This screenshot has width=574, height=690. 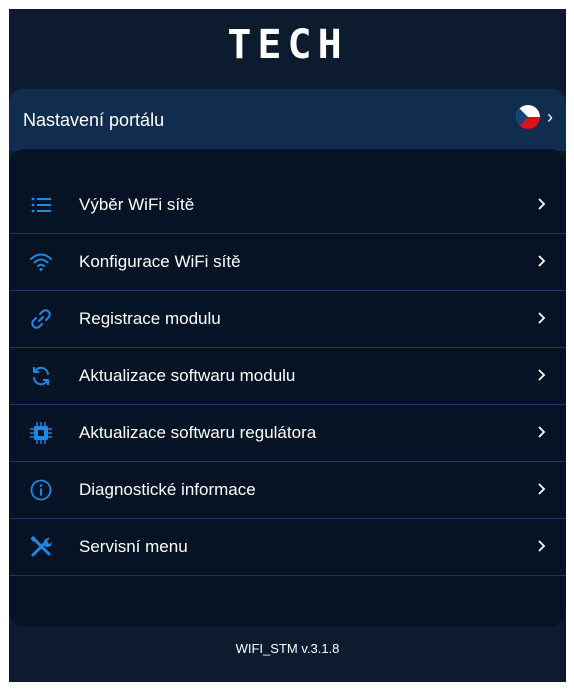 I want to click on menu-item-wifi-select: Výběr WiFi sítě, so click(x=287, y=205).